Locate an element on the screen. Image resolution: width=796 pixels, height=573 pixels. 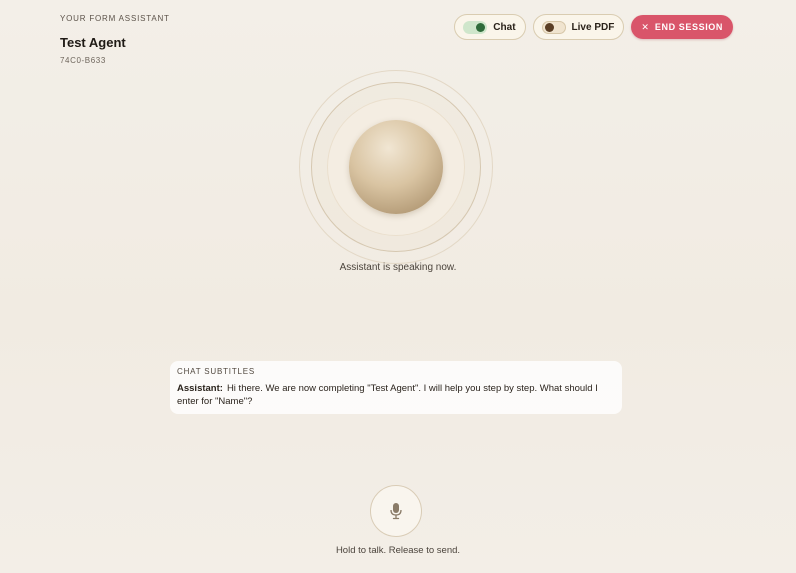
live-pdf-toggle-label: Live PDF is located at coordinates (593, 27).